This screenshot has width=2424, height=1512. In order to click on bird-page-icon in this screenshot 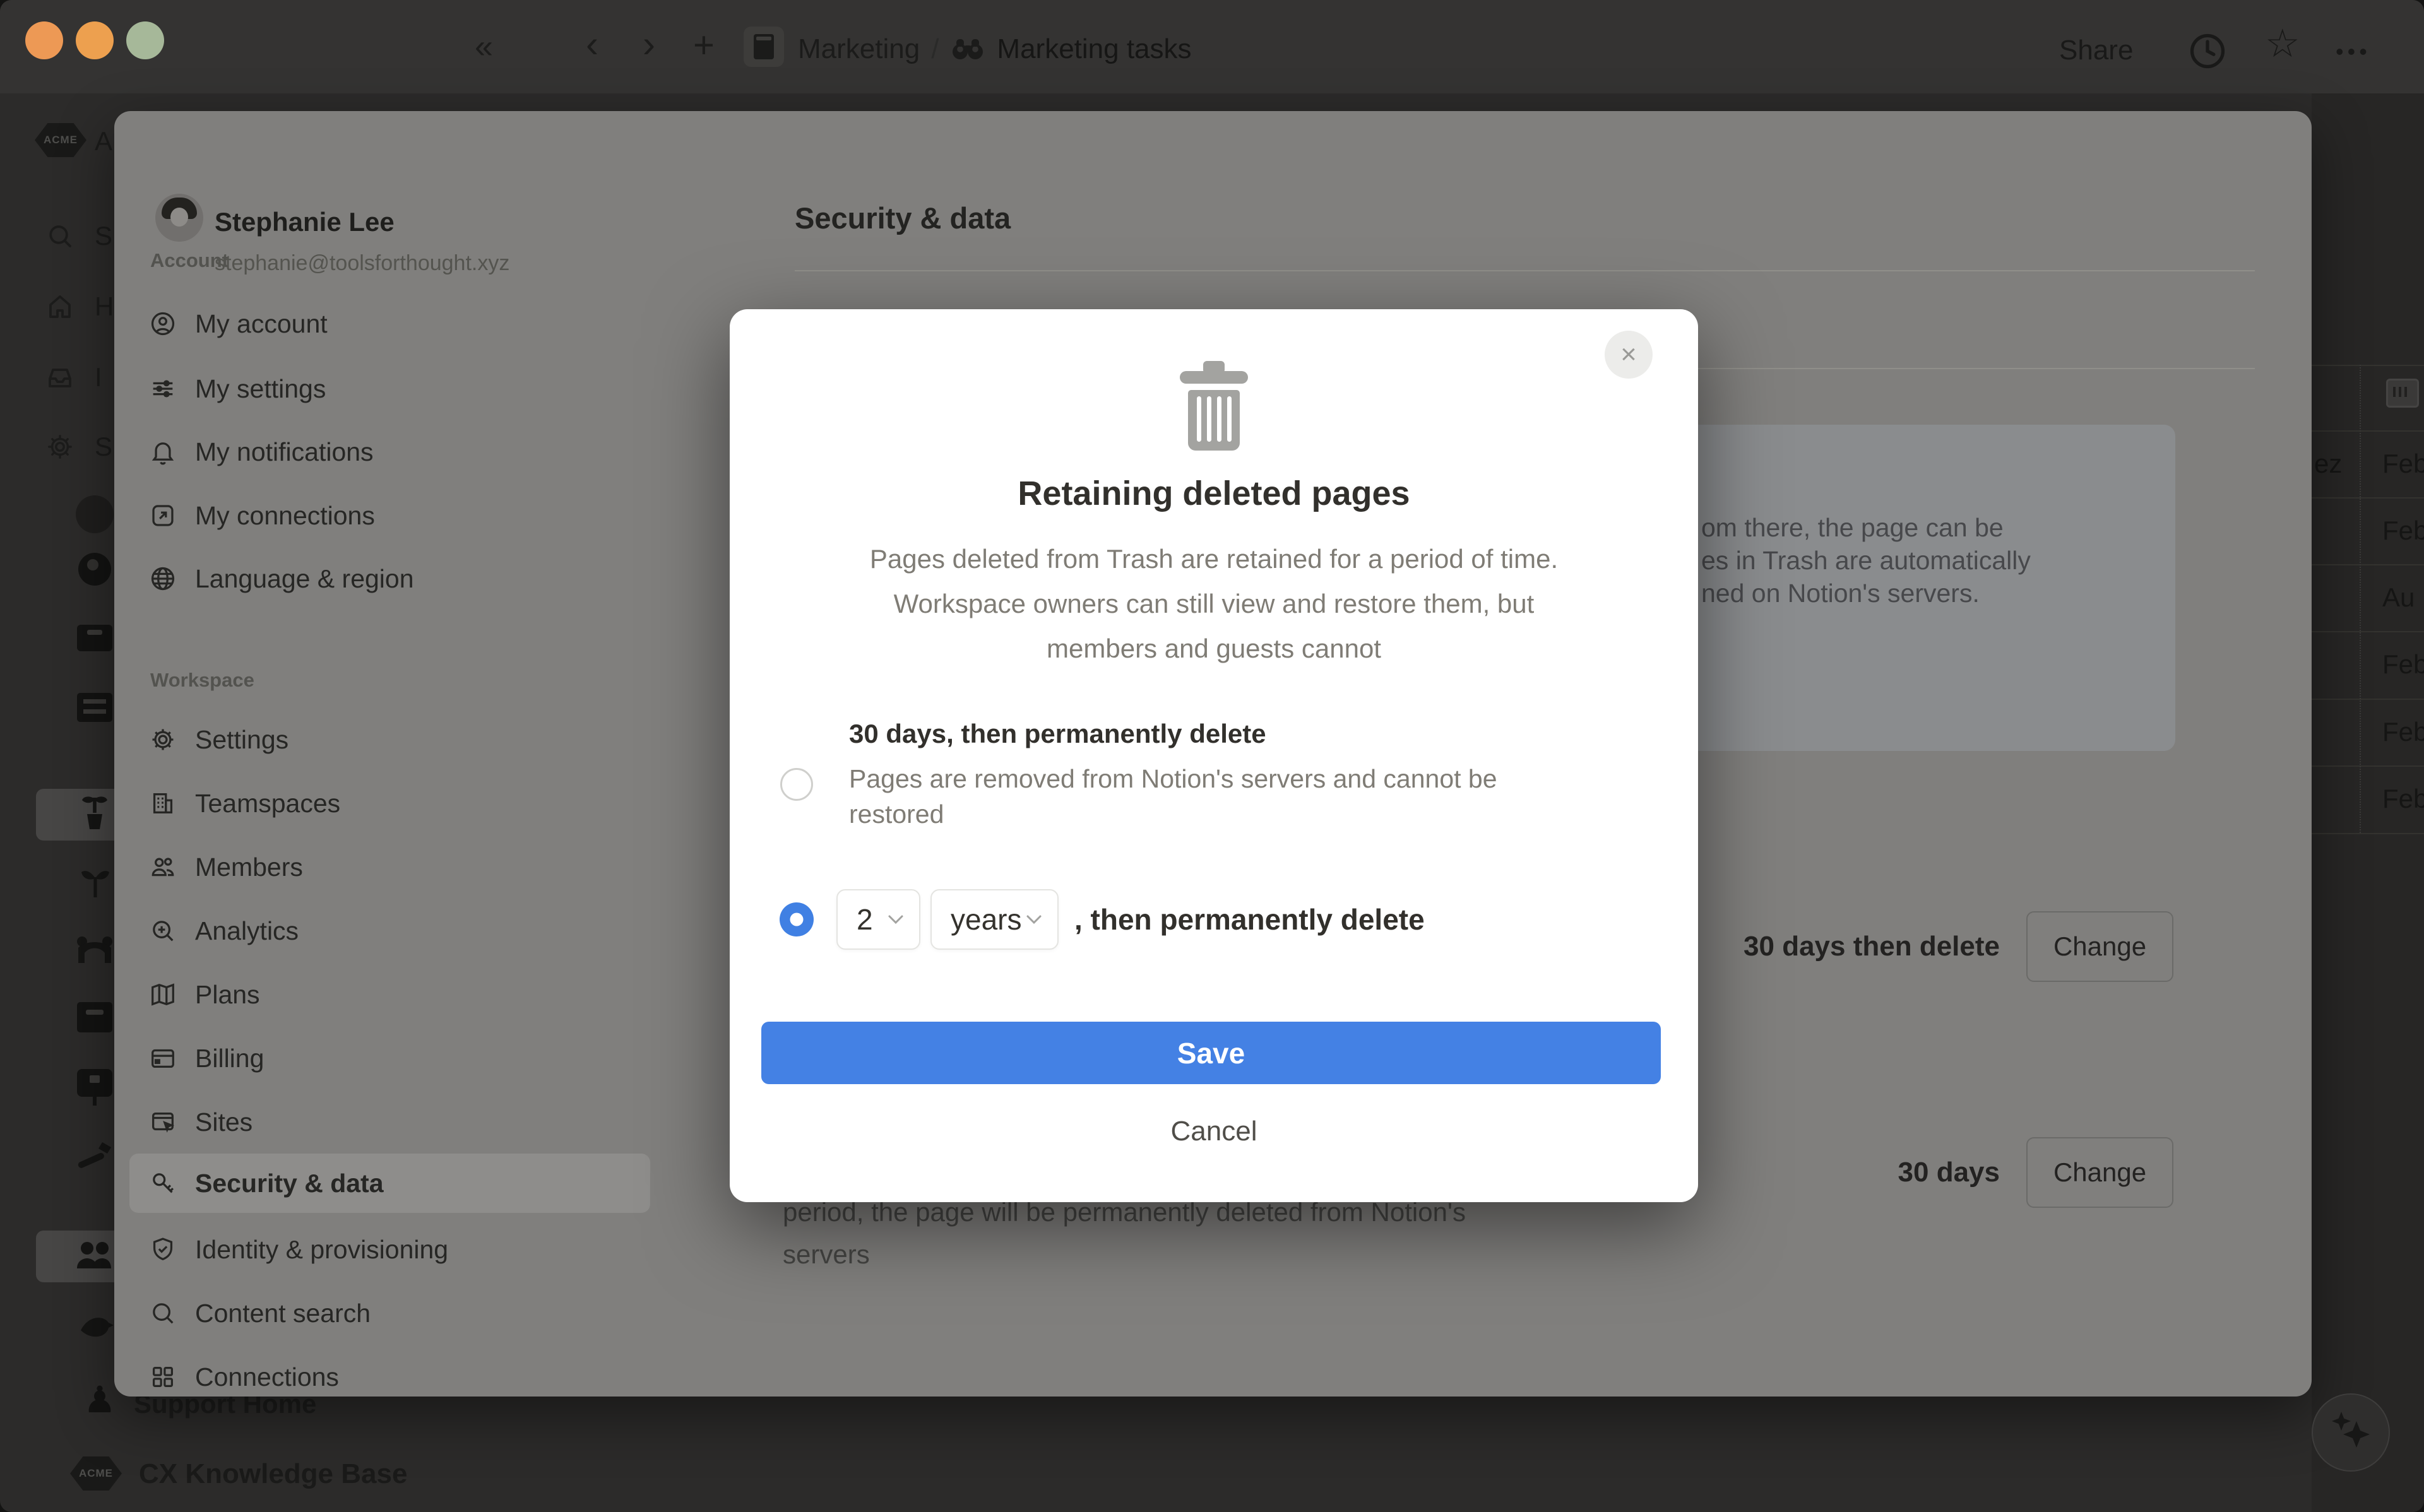, I will do `click(95, 1326)`.